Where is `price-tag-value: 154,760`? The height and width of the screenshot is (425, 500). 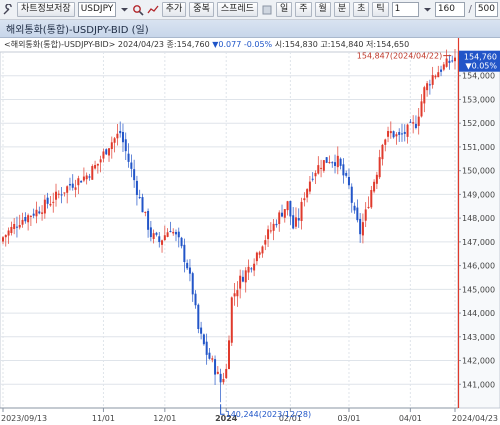 price-tag-value: 154,760 is located at coordinates (480, 57).